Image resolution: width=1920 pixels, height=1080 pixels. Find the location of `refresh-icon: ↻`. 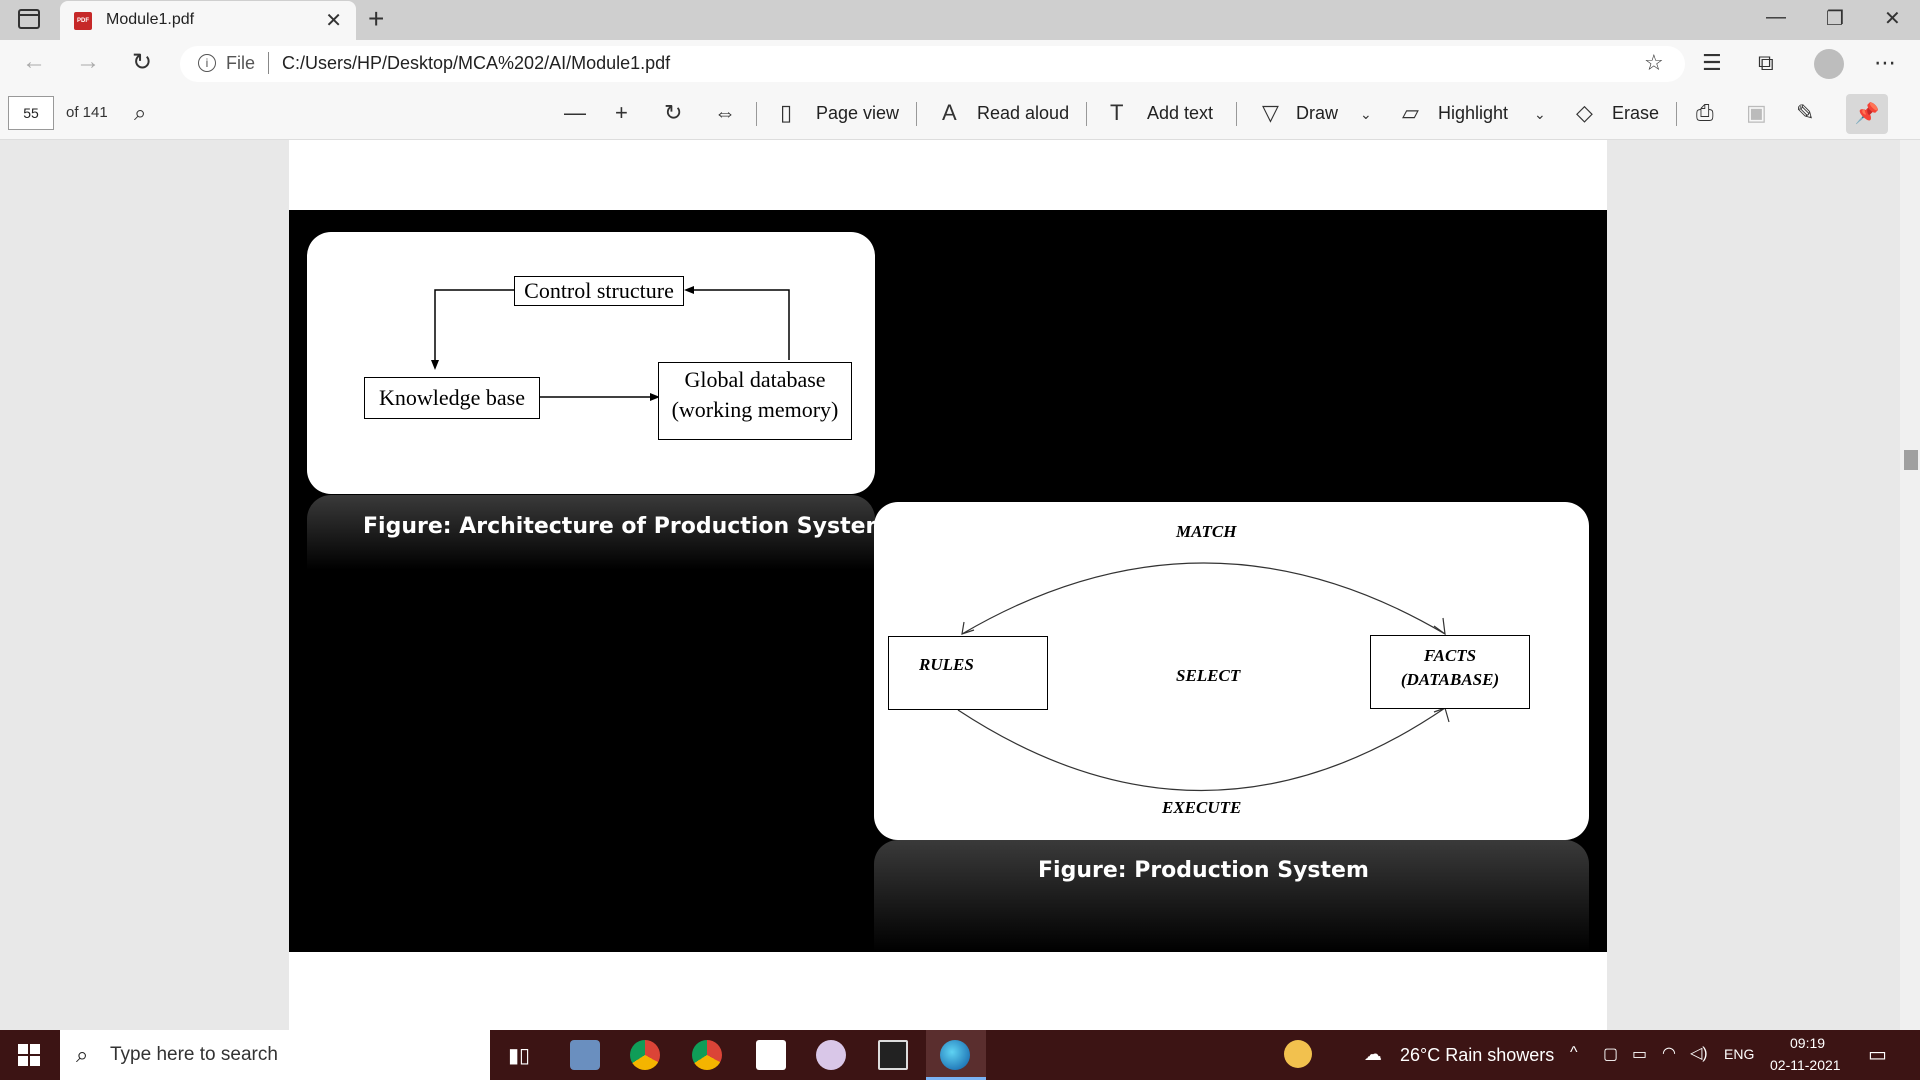

refresh-icon: ↻ is located at coordinates (142, 62).